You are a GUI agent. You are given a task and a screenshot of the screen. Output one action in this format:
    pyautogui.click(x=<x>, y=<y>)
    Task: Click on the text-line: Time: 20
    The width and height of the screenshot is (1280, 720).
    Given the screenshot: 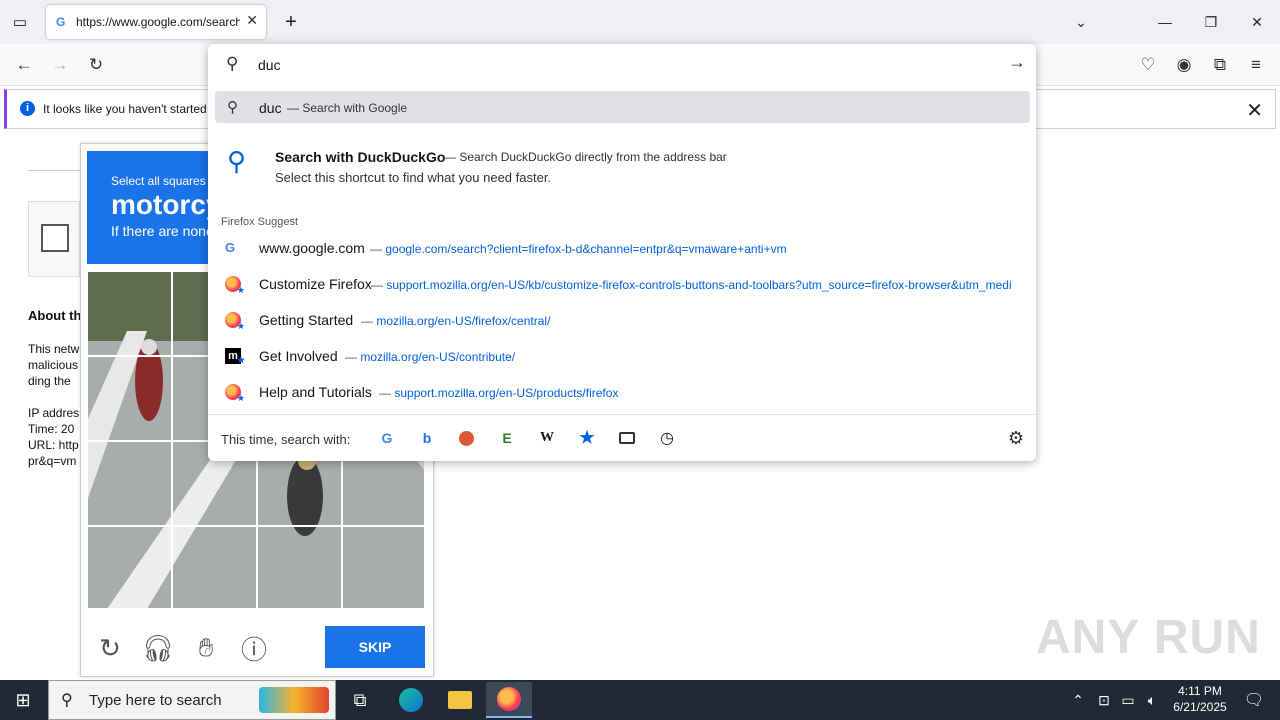 What is the action you would take?
    pyautogui.click(x=51, y=429)
    